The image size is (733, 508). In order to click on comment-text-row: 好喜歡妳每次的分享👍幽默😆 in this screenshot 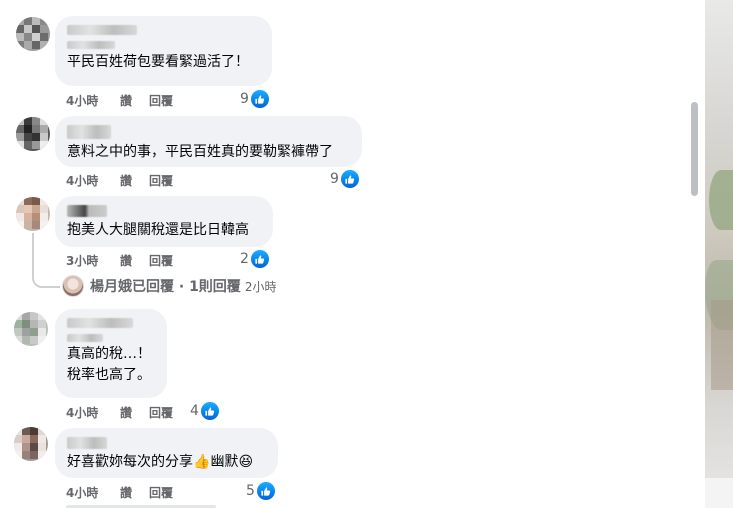, I will do `click(166, 462)`.